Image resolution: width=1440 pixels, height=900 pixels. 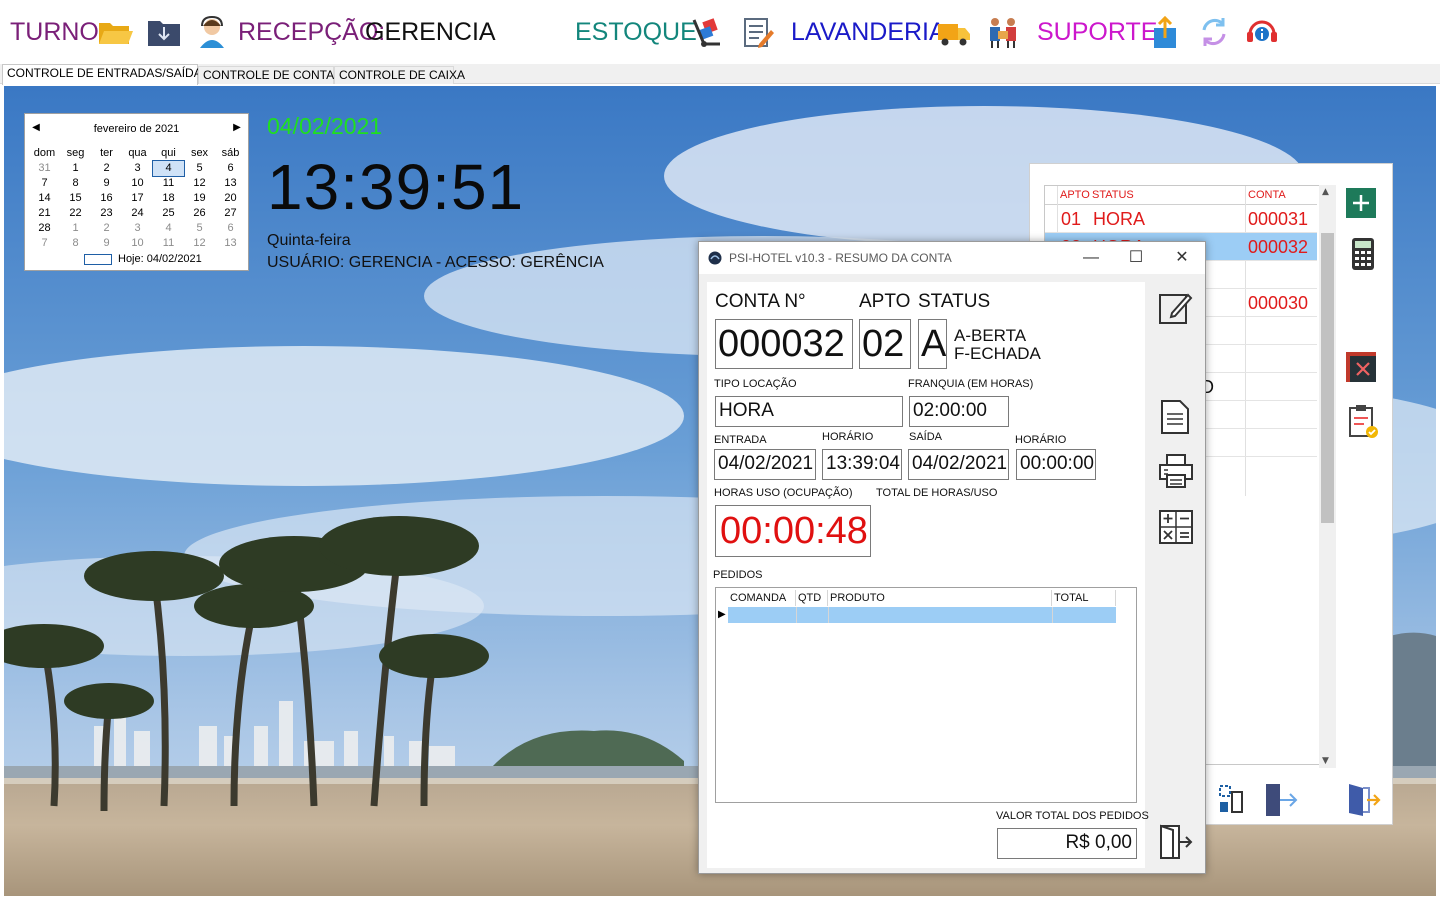 What do you see at coordinates (199, 198) in the screenshot?
I see `calendar-day: 19` at bounding box center [199, 198].